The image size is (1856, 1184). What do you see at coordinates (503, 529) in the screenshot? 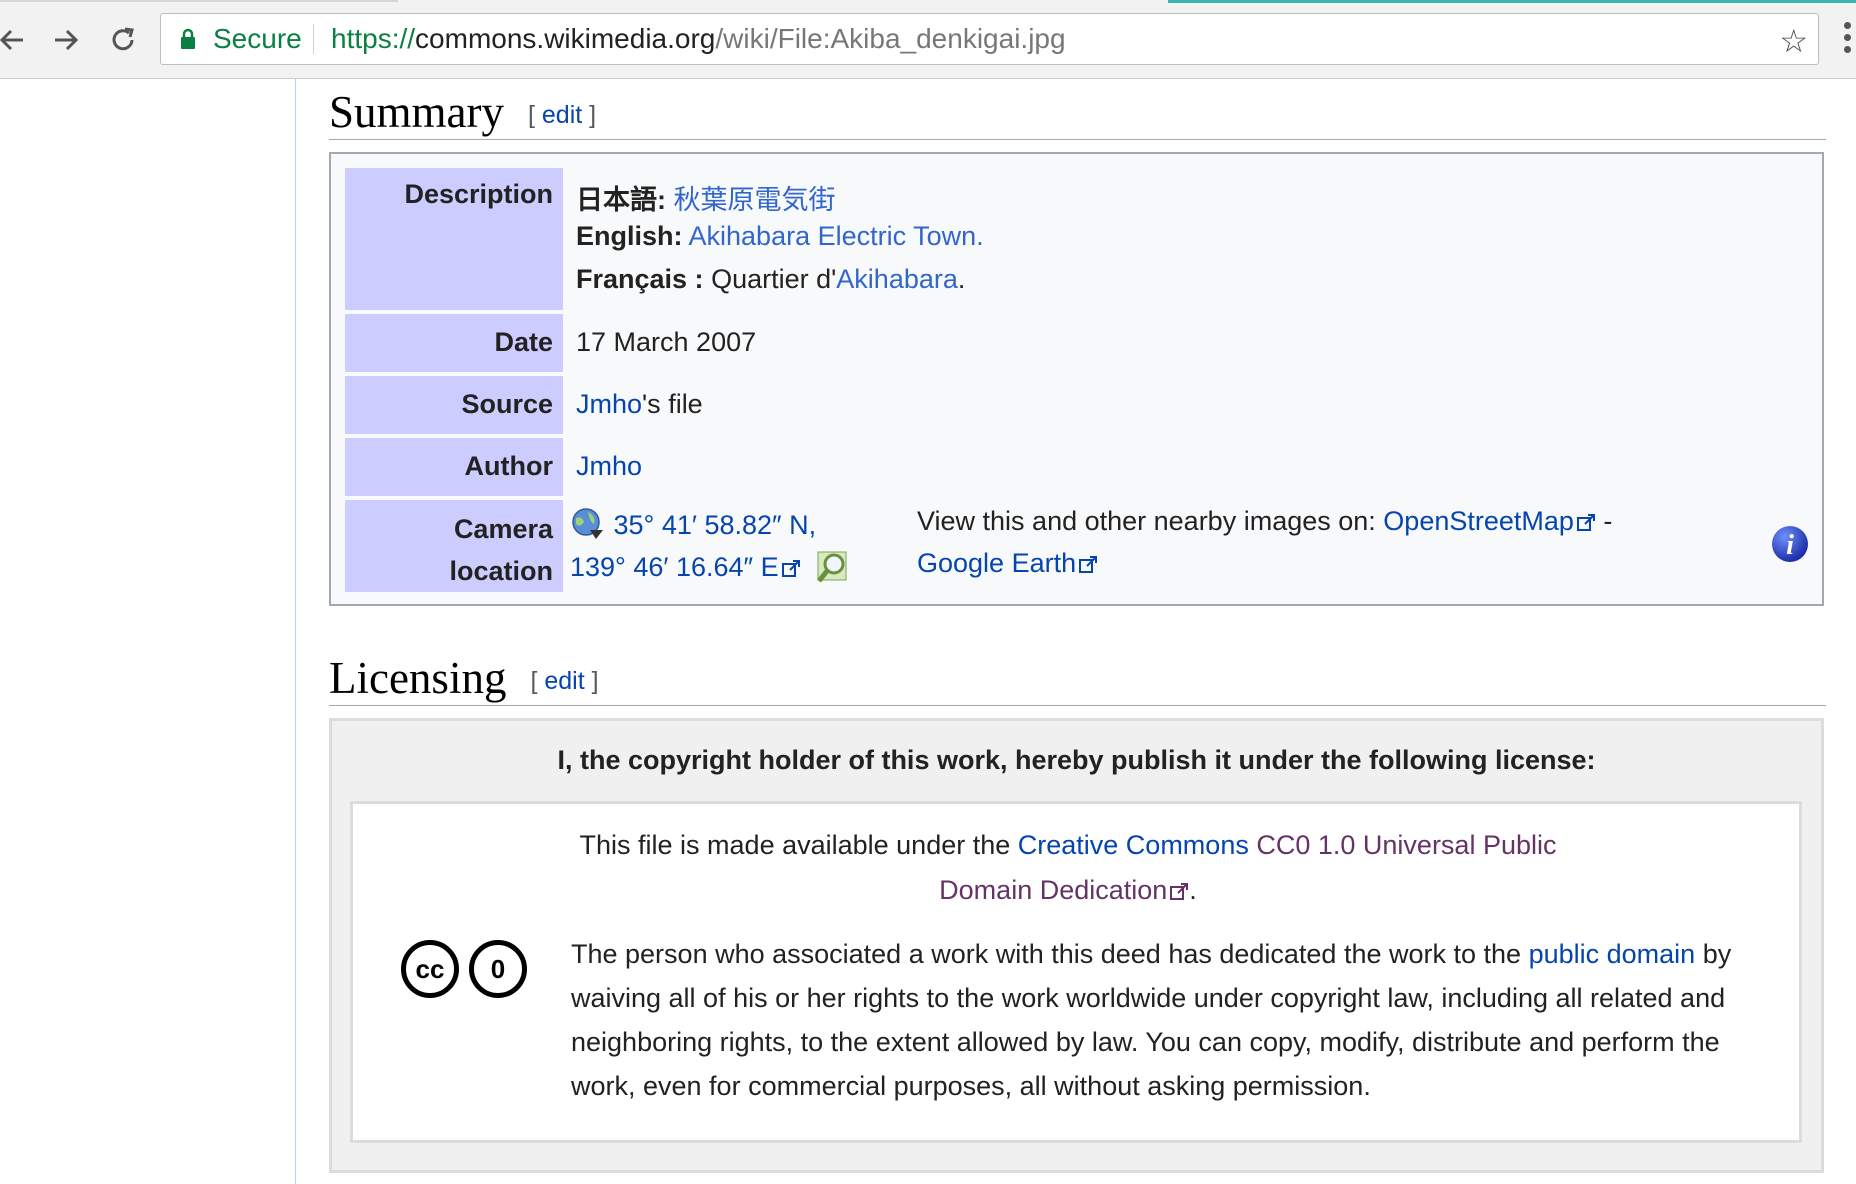
I see `camera-label-line1: Camera` at bounding box center [503, 529].